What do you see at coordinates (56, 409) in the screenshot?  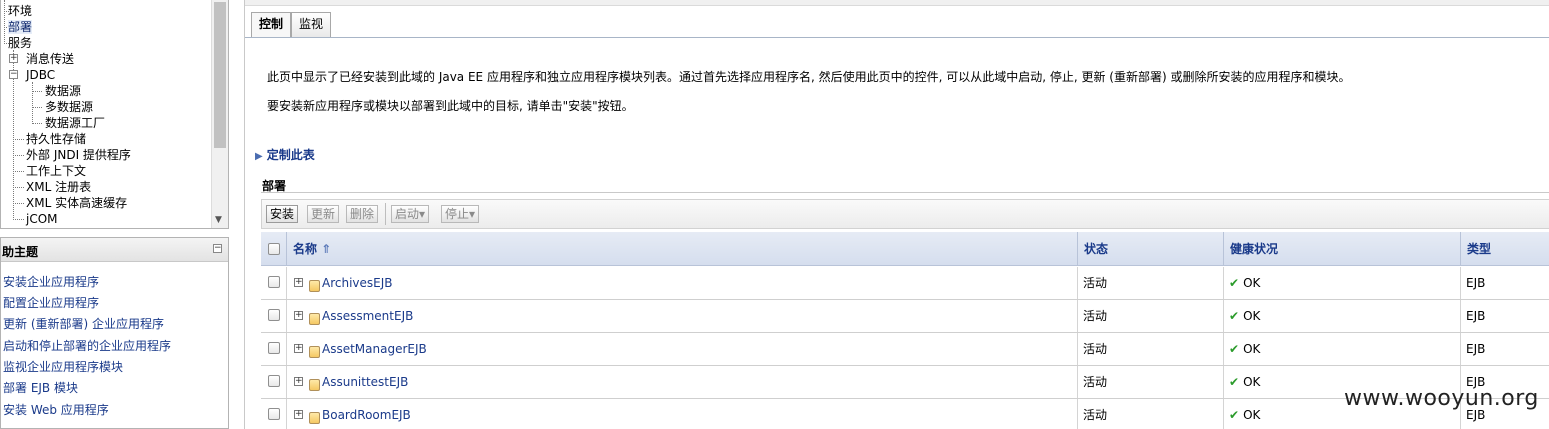 I see `help-link-install-web-app: 安装 Web 应用程序` at bounding box center [56, 409].